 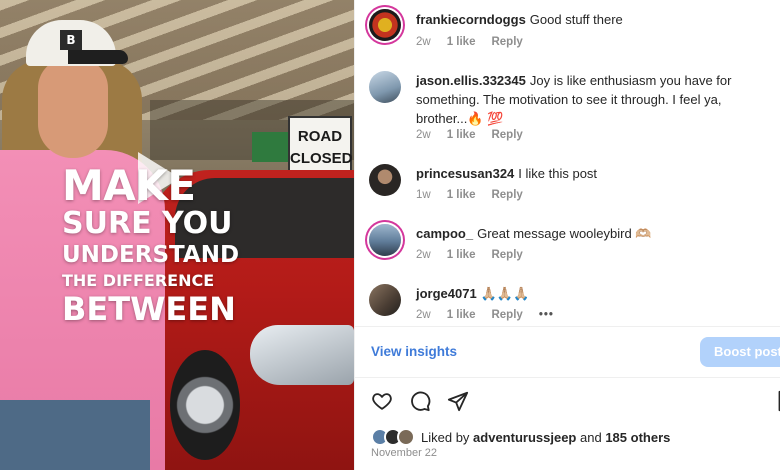 I want to click on comment-meta: 1w 1 like Reply, so click(x=469, y=195).